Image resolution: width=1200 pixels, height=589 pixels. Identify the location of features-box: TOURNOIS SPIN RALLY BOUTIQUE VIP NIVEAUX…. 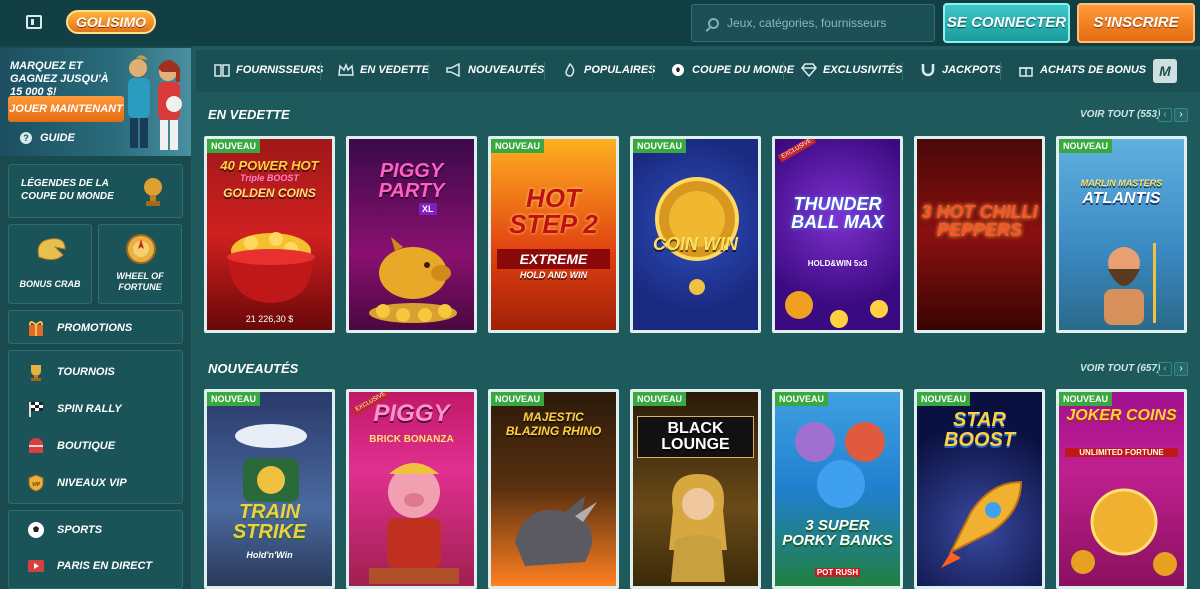
(95, 427).